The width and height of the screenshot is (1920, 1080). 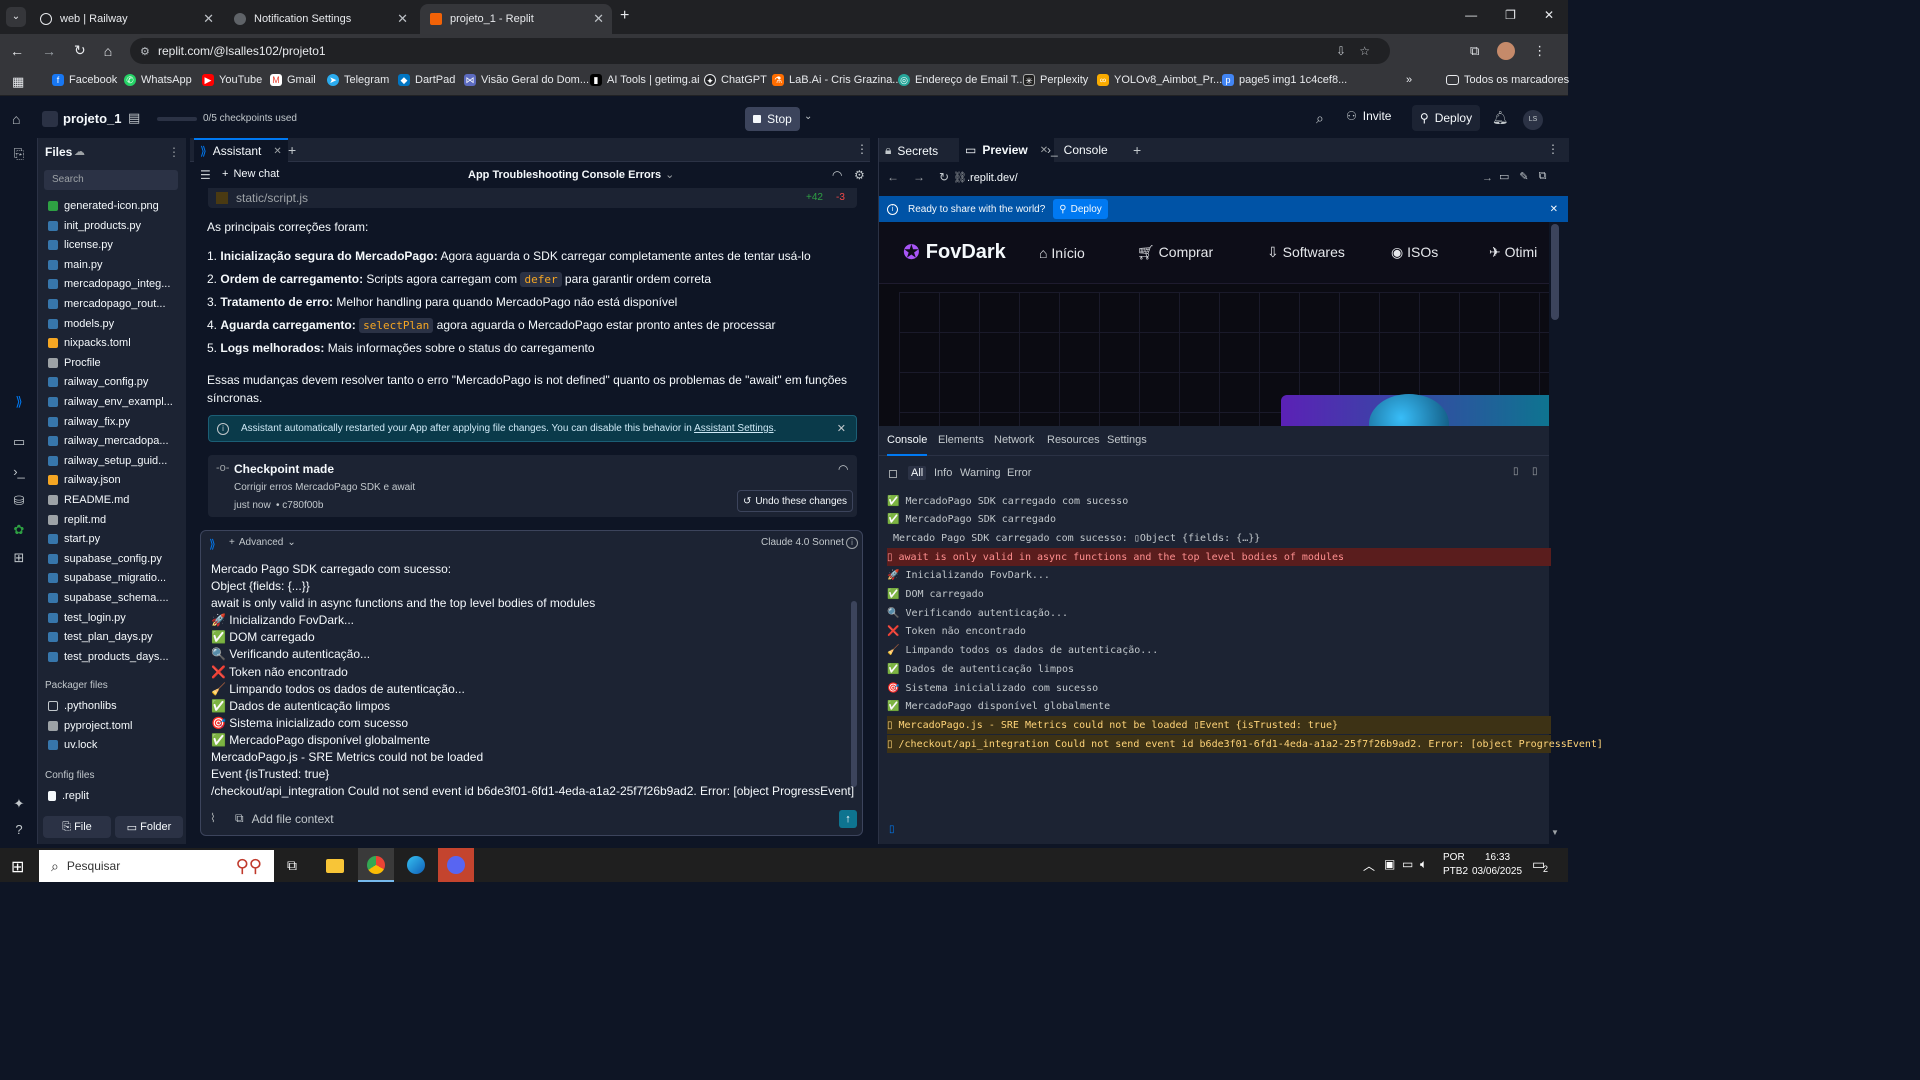 What do you see at coordinates (893, 177) in the screenshot?
I see `back-icon: ←` at bounding box center [893, 177].